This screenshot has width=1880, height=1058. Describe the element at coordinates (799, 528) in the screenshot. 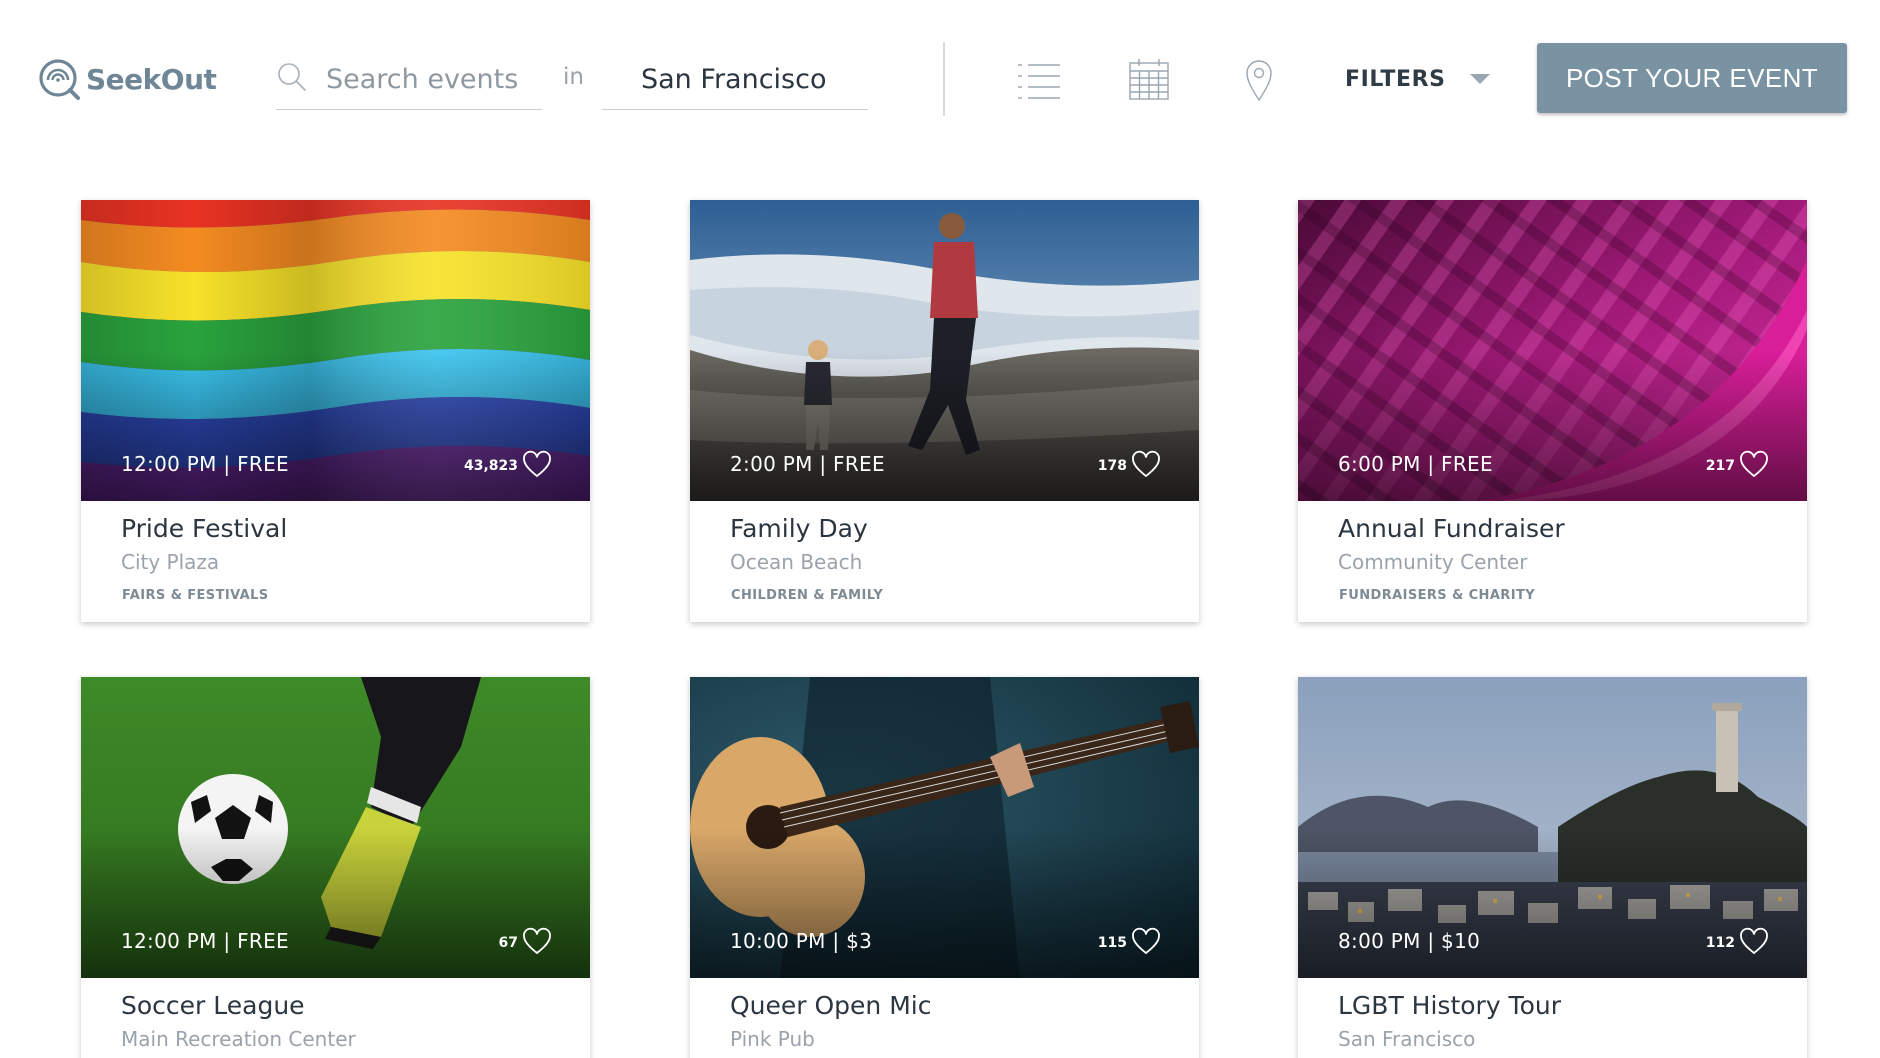

I see `event-title: Family Day` at that location.